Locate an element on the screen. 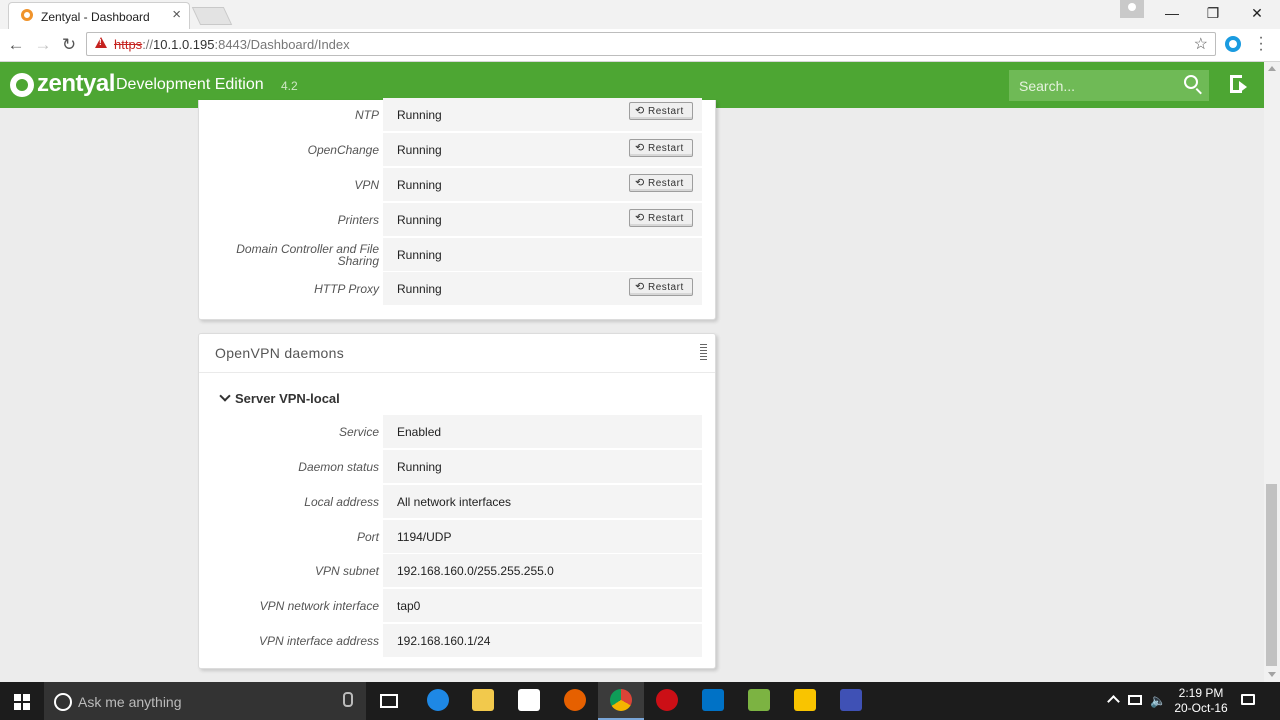 The height and width of the screenshot is (720, 1280). search-icon is located at coordinates (1191, 82).